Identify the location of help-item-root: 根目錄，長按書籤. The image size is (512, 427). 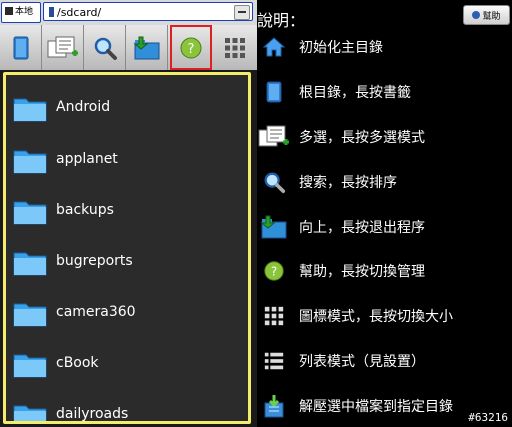
(384, 92).